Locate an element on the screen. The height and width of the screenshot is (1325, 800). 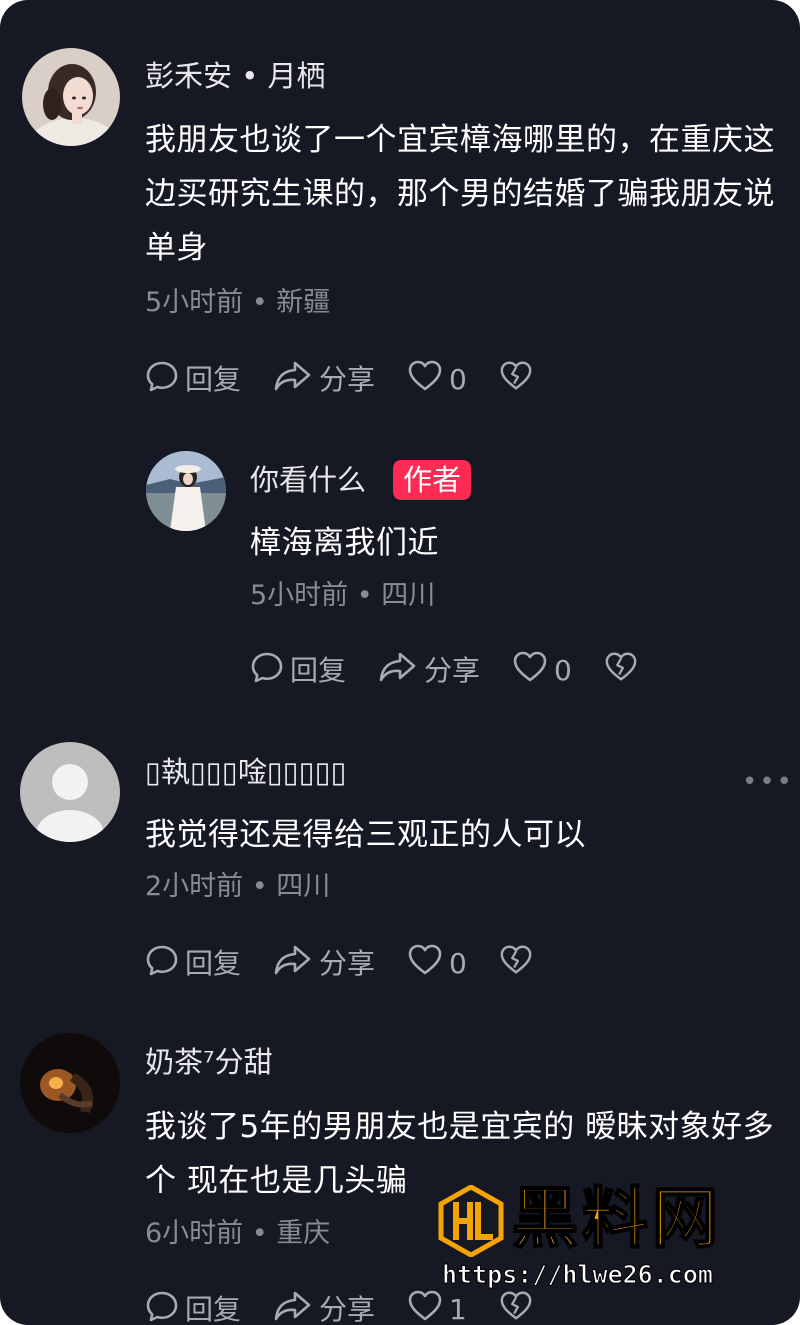
more-dots-icon: ••• is located at coordinates (768, 782).